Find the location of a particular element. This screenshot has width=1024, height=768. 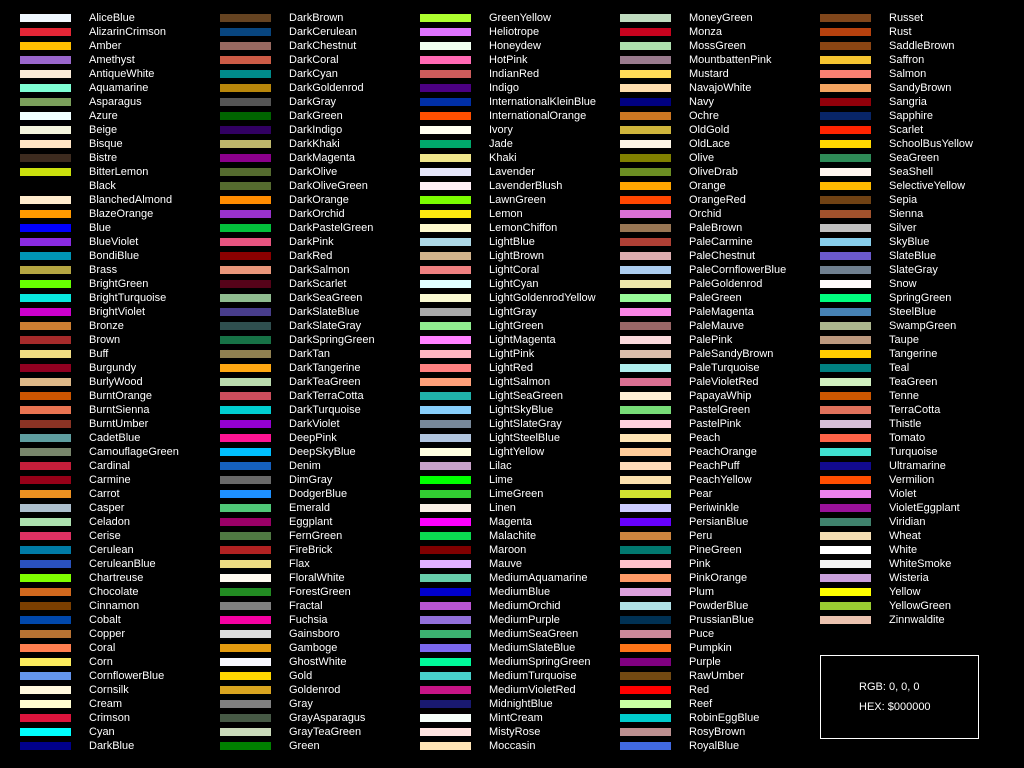

color-item: Cerulean is located at coordinates (120, 551).